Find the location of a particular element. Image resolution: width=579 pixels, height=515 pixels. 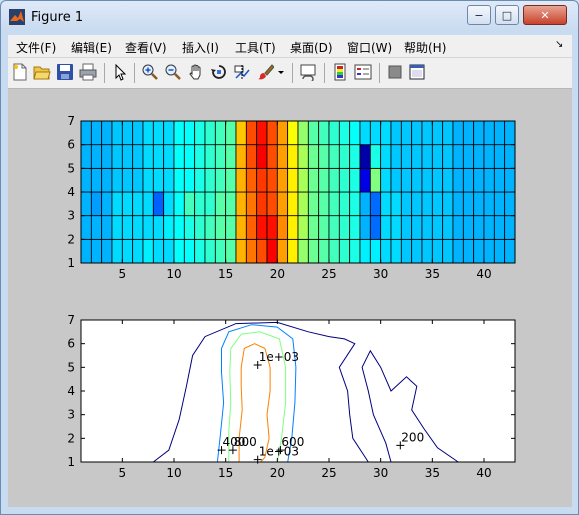

window-title: Figure 1 is located at coordinates (57, 17).